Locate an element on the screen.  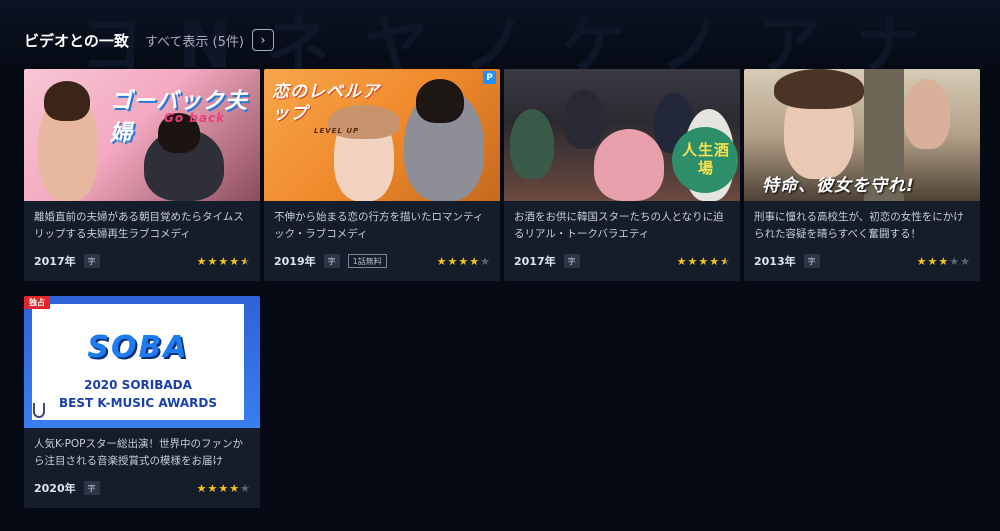
release-year: 2019年 is located at coordinates (295, 261).